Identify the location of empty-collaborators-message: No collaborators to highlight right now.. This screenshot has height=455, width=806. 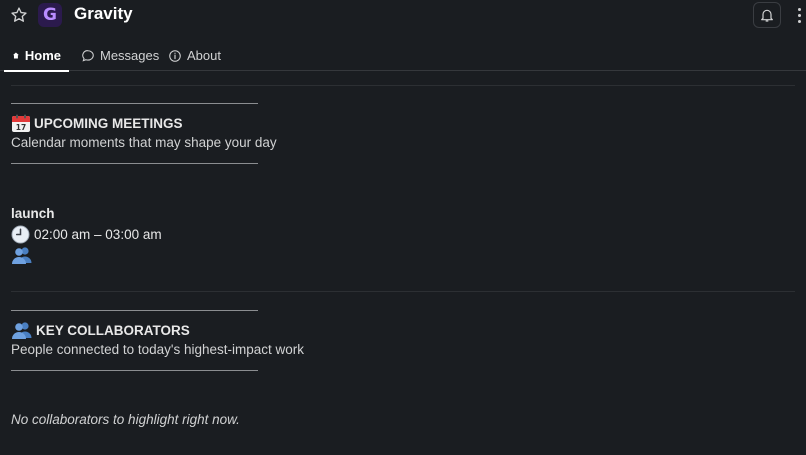
(125, 419).